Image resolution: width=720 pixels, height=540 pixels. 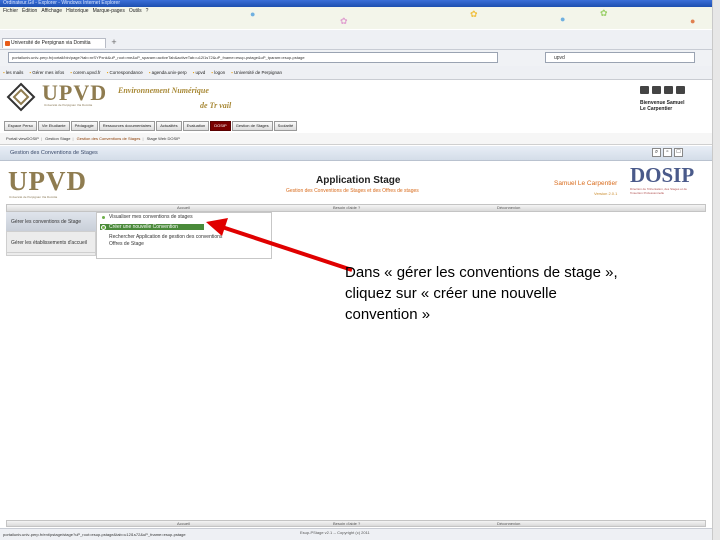 I want to click on maximize-icon: □, so click(x=678, y=152).